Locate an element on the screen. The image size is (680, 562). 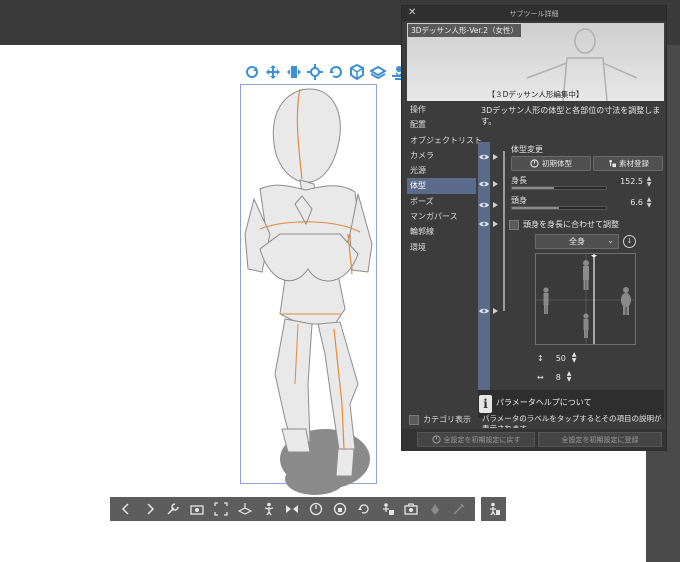
scale-value: 50 is located at coordinates (561, 358).